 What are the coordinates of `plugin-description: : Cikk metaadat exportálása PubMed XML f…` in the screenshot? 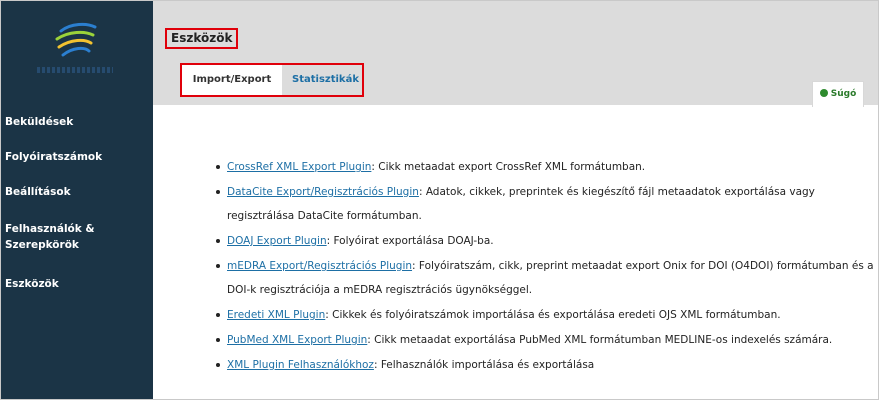 It's located at (600, 340).